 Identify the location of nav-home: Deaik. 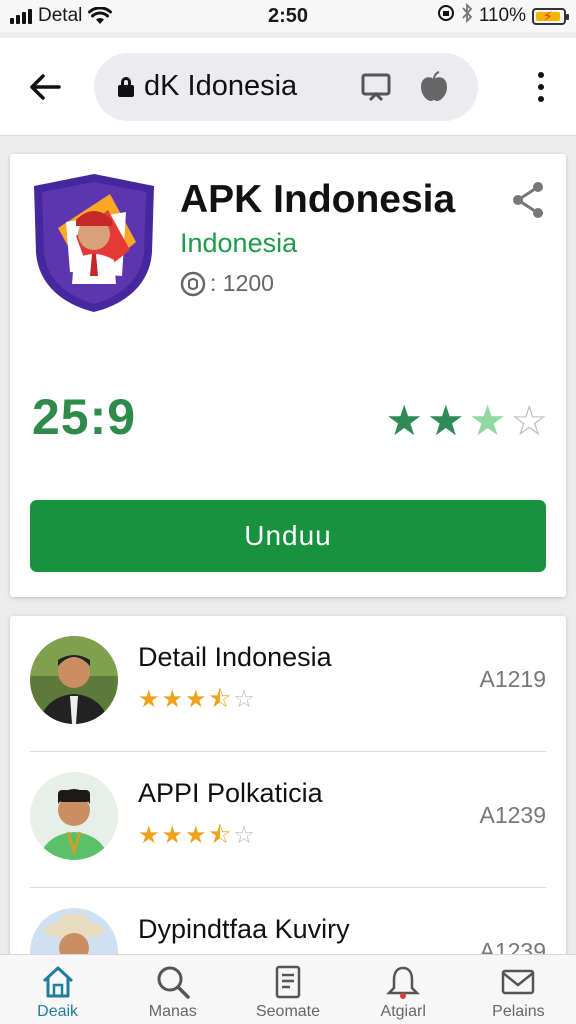
(57, 989).